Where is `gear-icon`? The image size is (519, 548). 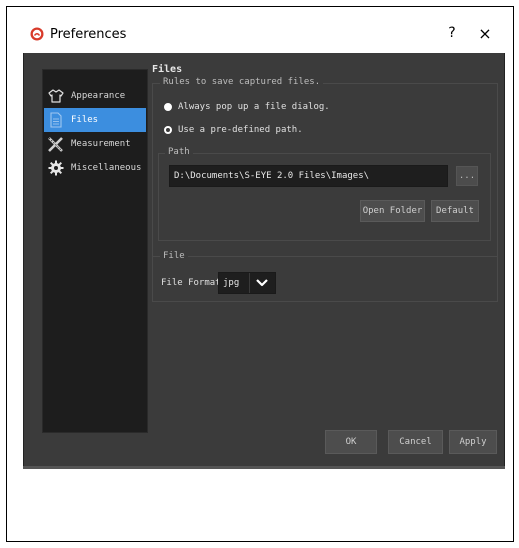
gear-icon is located at coordinates (56, 168).